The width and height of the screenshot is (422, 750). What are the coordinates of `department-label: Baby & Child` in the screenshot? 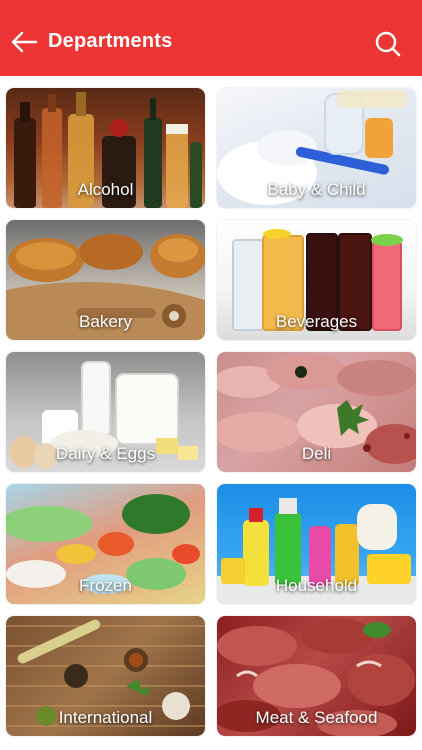 It's located at (316, 189).